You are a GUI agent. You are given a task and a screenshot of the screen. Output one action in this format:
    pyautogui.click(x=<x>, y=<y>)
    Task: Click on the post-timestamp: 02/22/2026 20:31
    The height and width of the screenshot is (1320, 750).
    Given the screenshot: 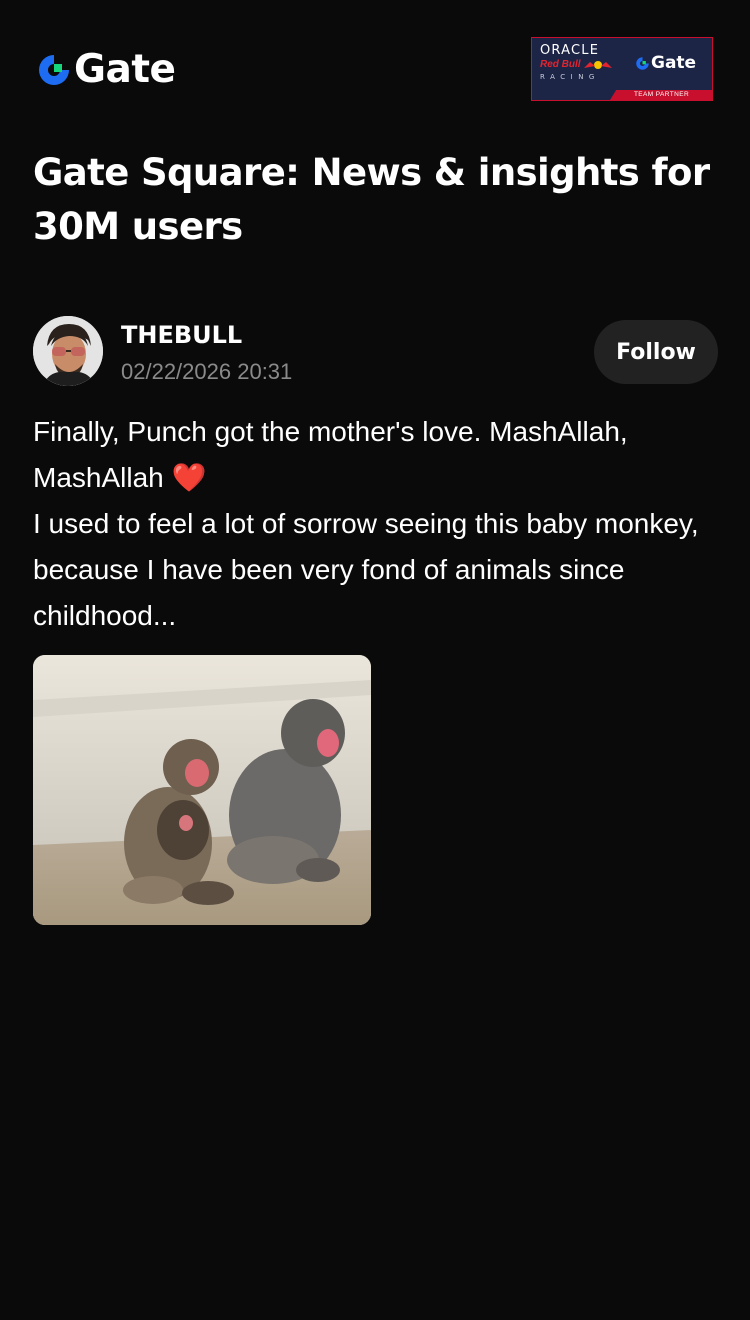 What is the action you would take?
    pyautogui.click(x=207, y=371)
    